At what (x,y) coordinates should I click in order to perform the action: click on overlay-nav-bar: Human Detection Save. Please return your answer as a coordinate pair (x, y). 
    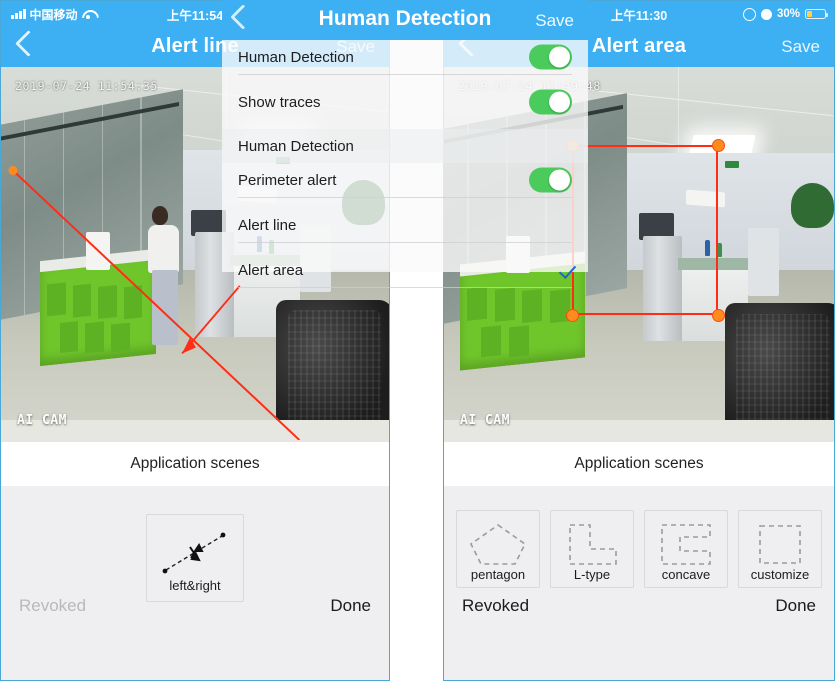
    Looking at the image, I should click on (405, 20).